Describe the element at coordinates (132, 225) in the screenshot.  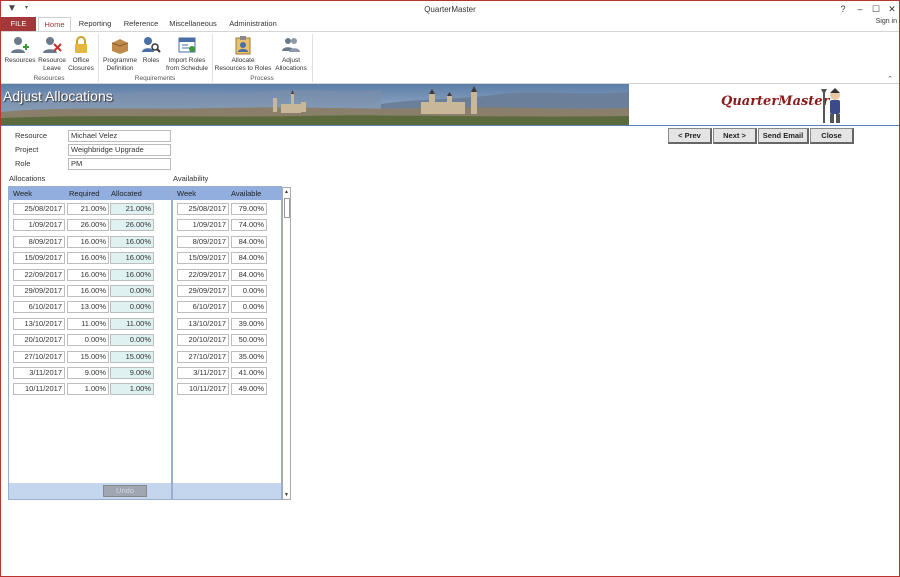
I see `allocation-allocated-input: 26.00%` at that location.